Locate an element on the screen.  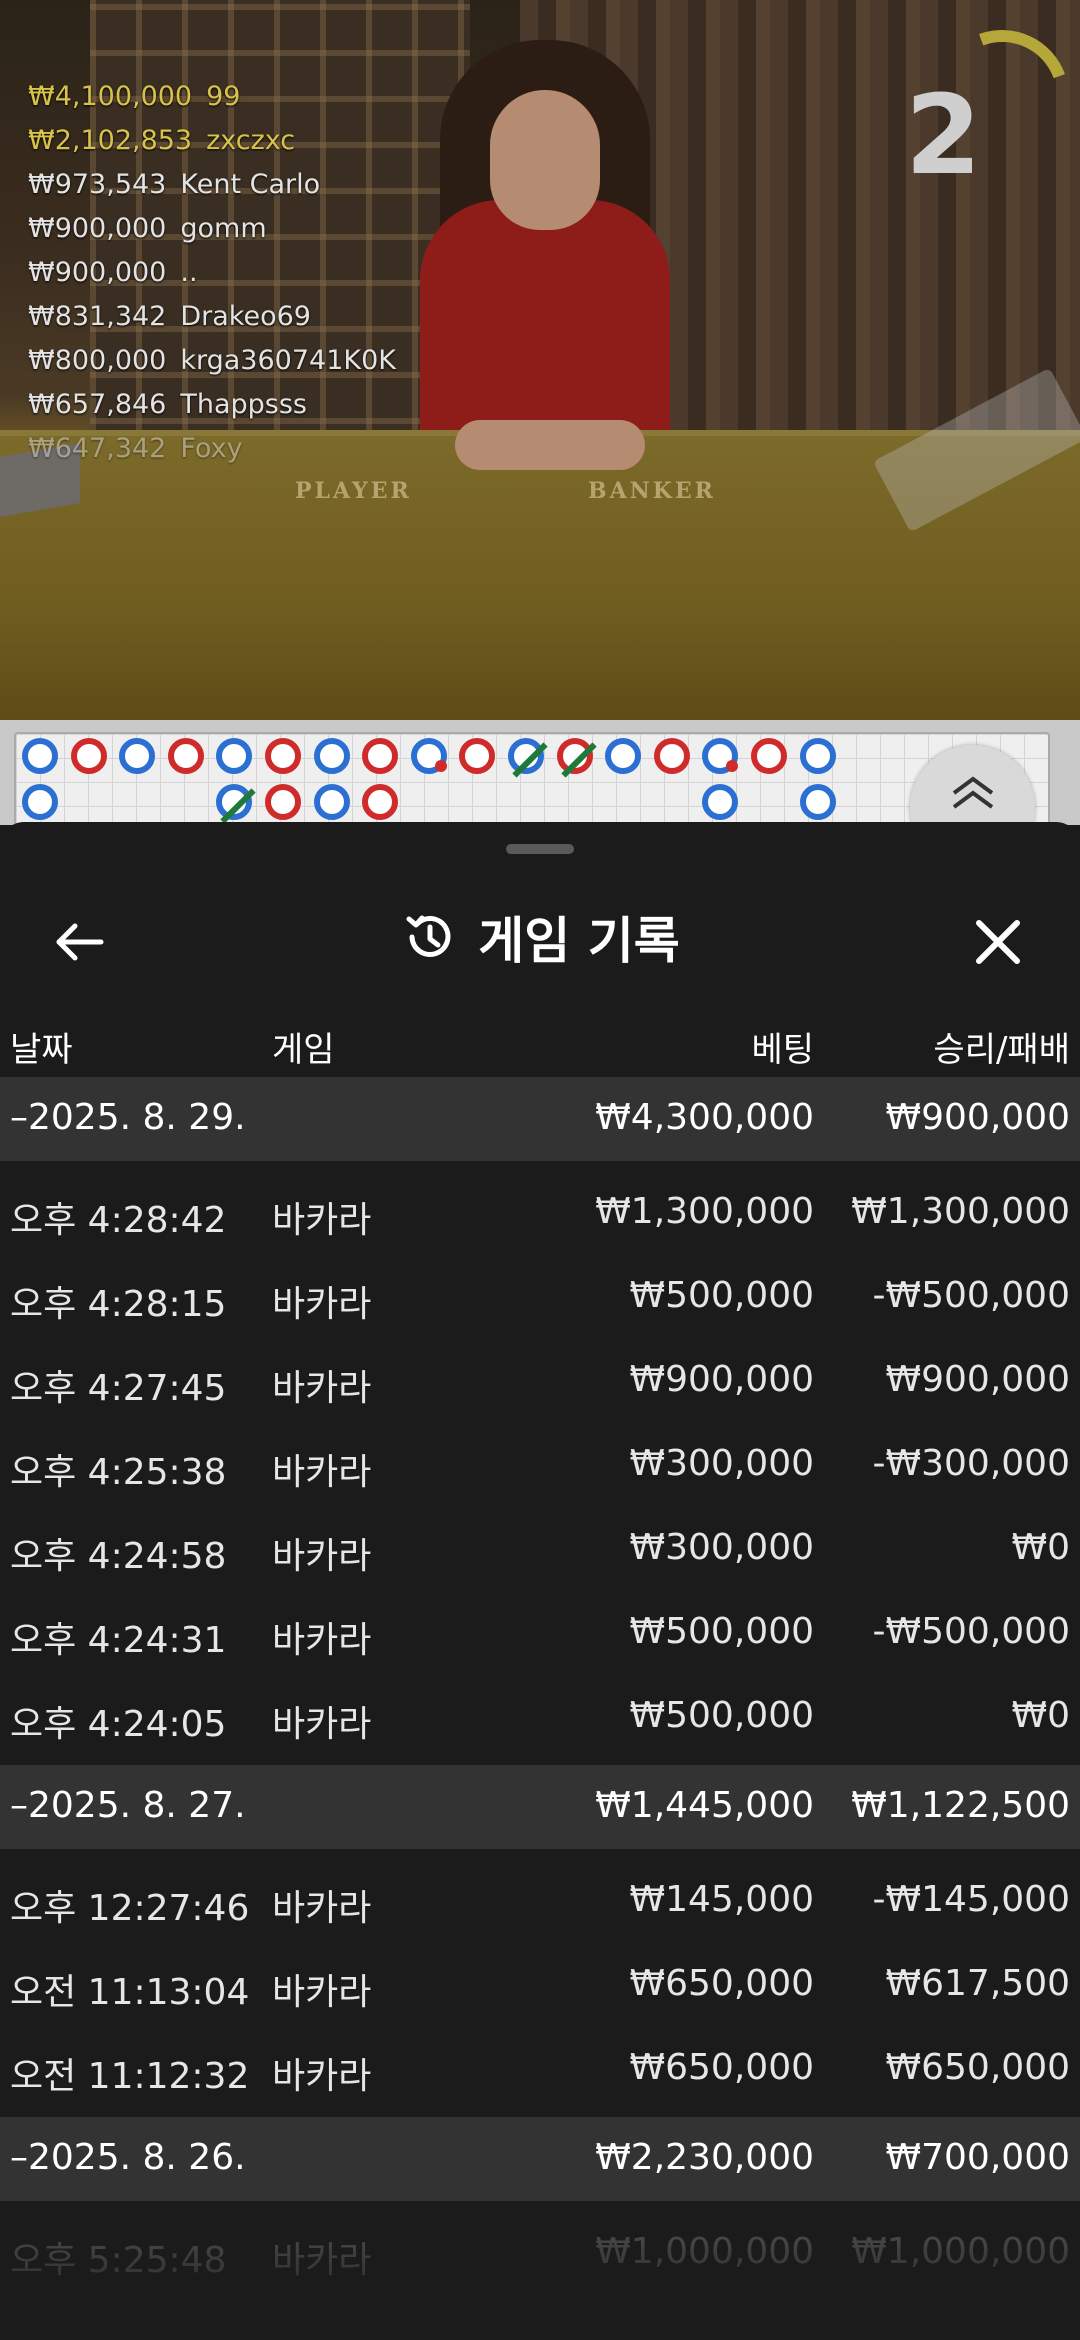
row-time: 오후 4:24:05 is located at coordinates (118, 1724).